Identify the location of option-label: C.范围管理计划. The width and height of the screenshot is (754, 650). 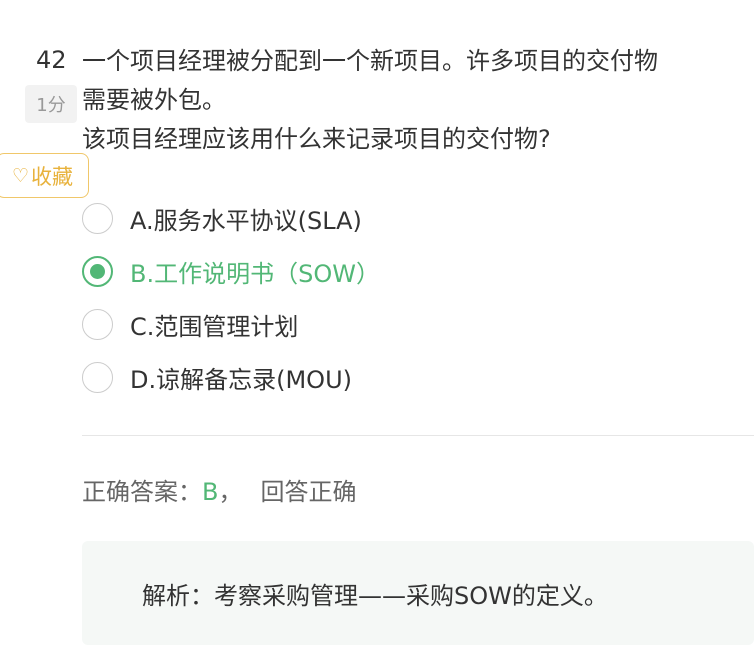
(214, 327).